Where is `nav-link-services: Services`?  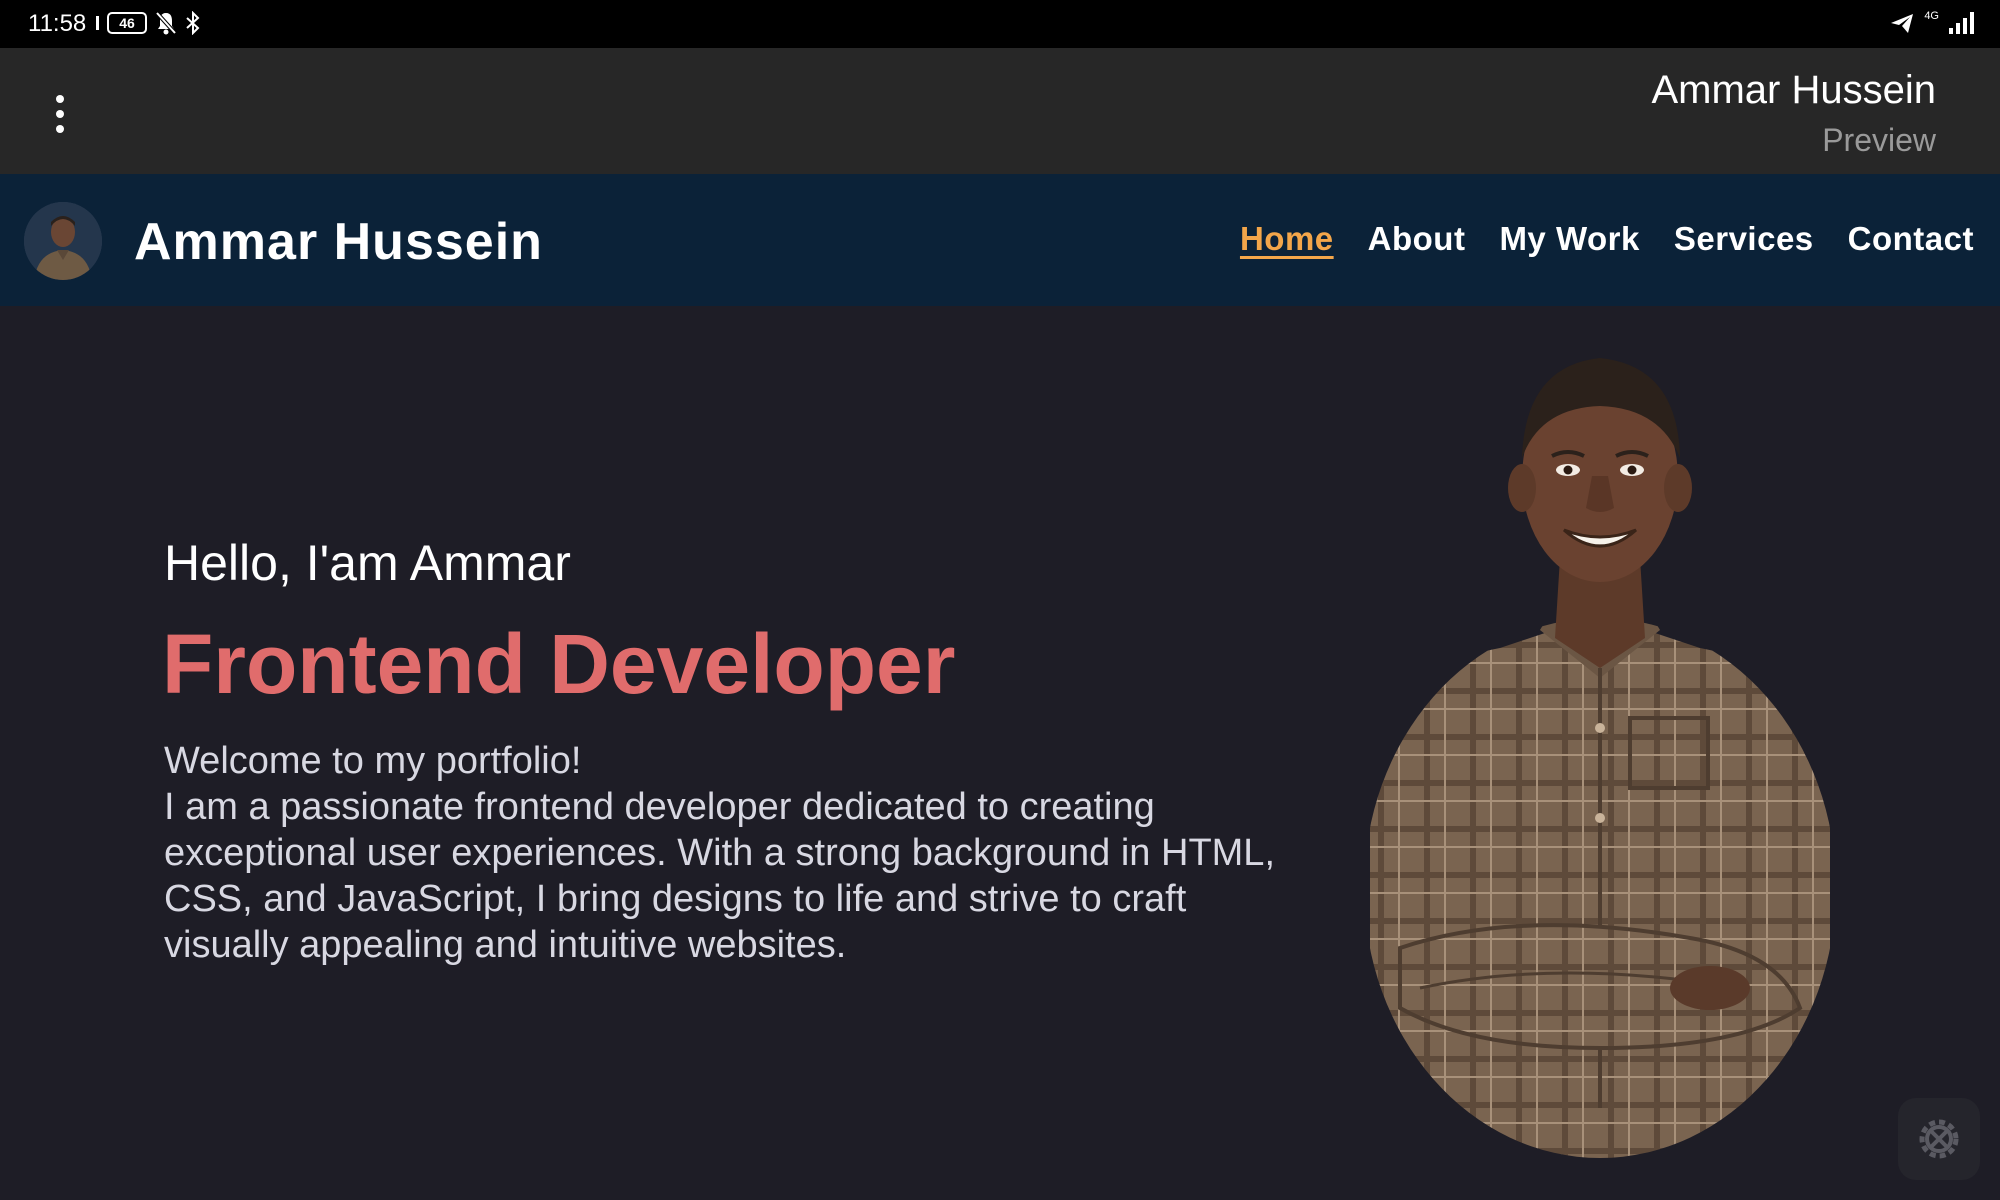
nav-link-services: Services is located at coordinates (1744, 239).